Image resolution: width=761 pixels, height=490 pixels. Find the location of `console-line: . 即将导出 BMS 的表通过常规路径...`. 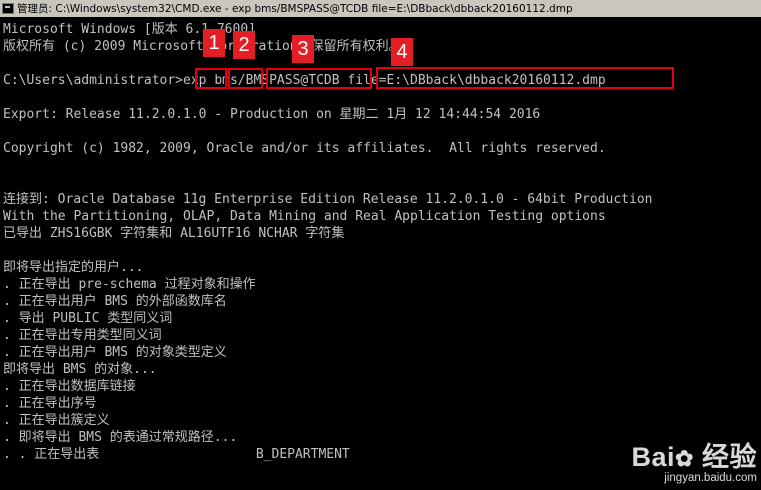

console-line: . 即将导出 BMS 的表通过常规路径... is located at coordinates (120, 437).